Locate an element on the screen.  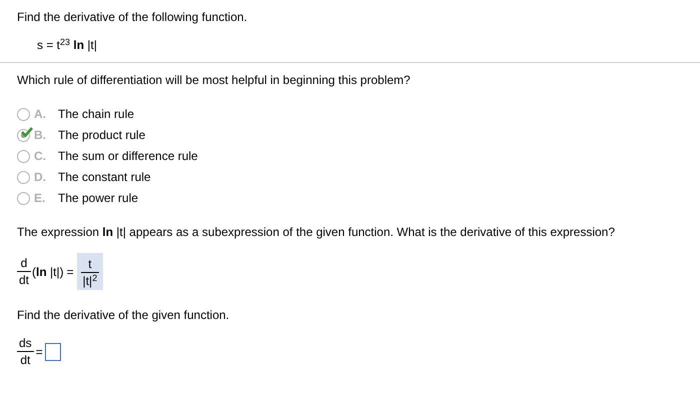
answer-input-field is located at coordinates (52, 351).